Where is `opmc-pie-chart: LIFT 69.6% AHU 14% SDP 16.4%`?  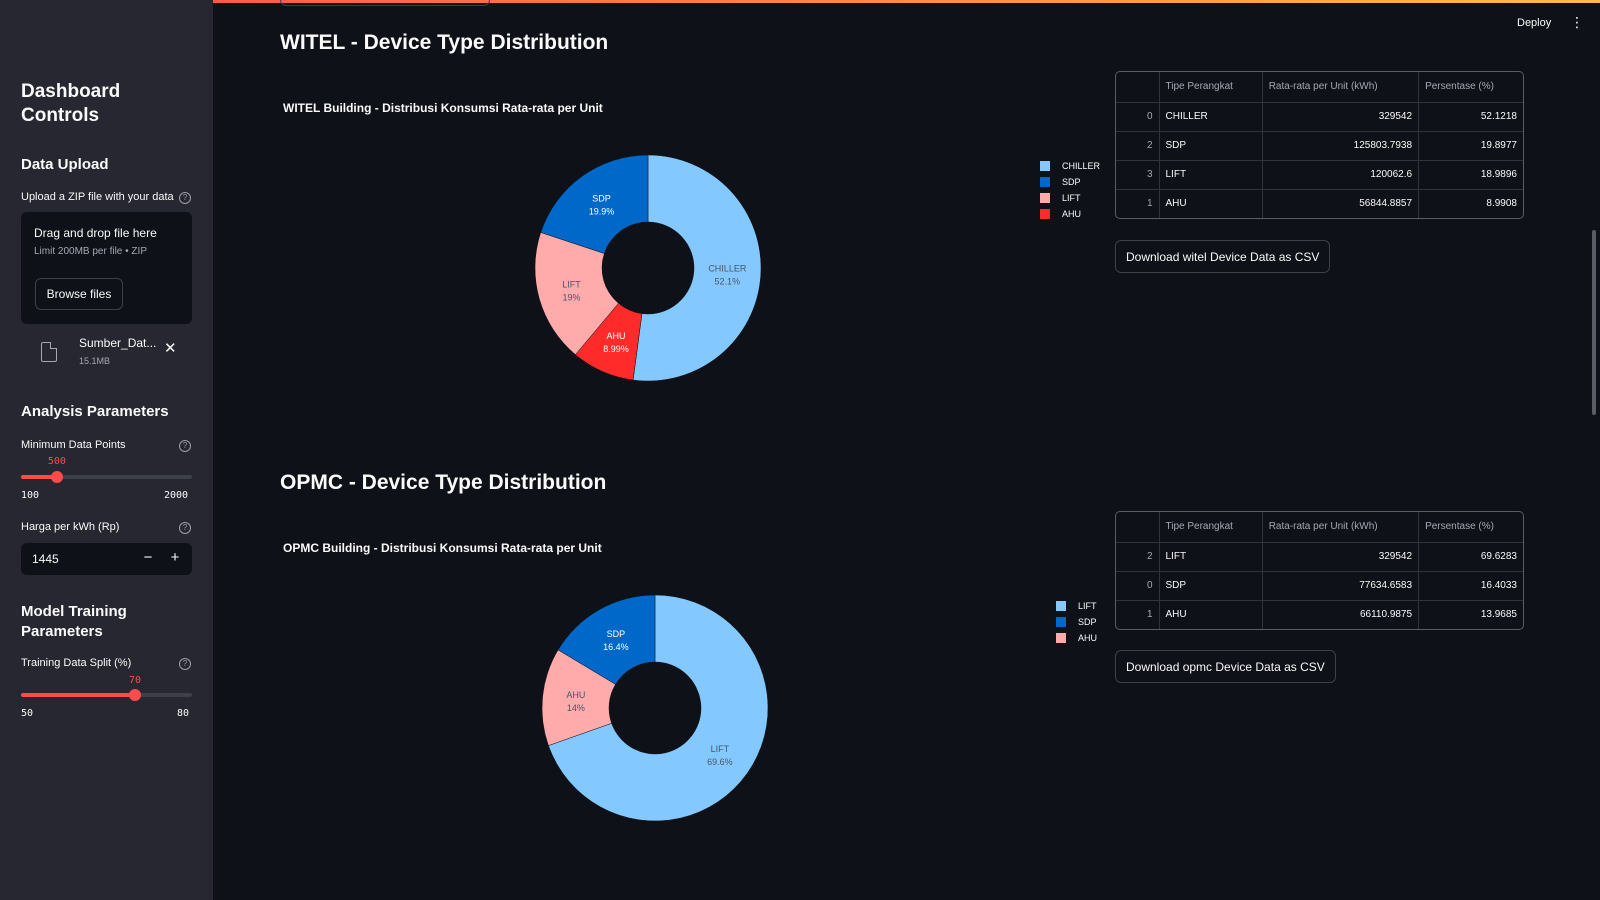 opmc-pie-chart: LIFT 69.6% AHU 14% SDP 16.4% is located at coordinates (655, 708).